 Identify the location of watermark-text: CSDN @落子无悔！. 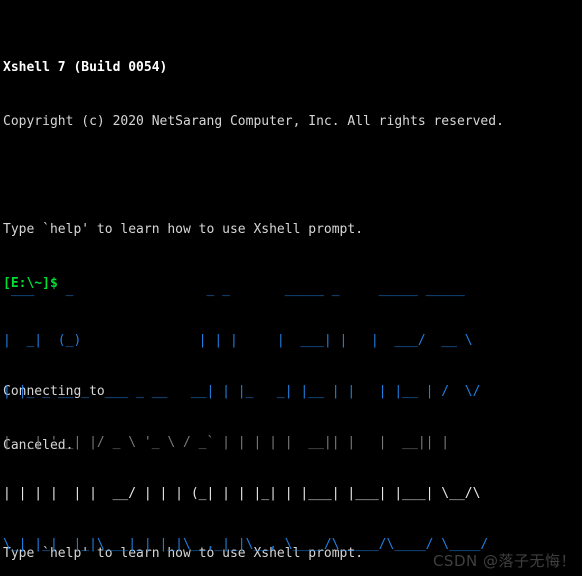
(504, 561).